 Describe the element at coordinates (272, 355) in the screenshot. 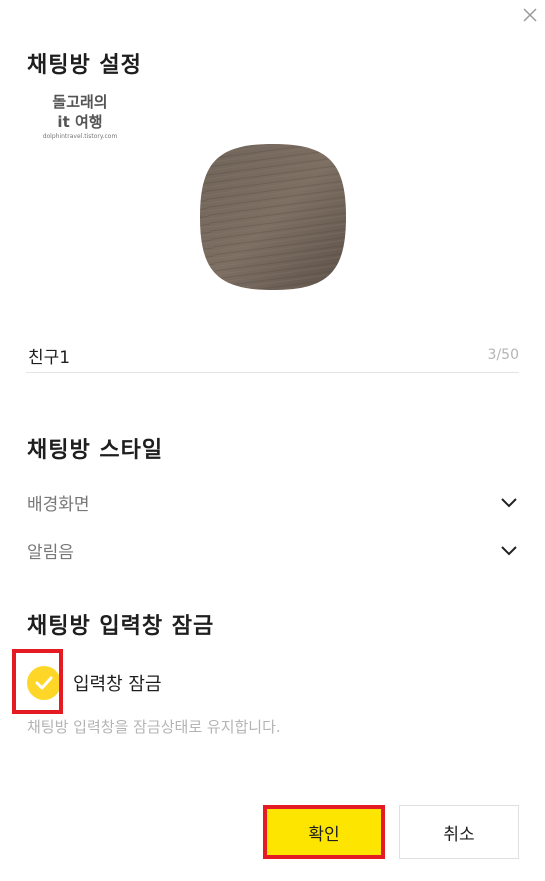

I see `chatroom-name-input: 친구1 3/50` at that location.